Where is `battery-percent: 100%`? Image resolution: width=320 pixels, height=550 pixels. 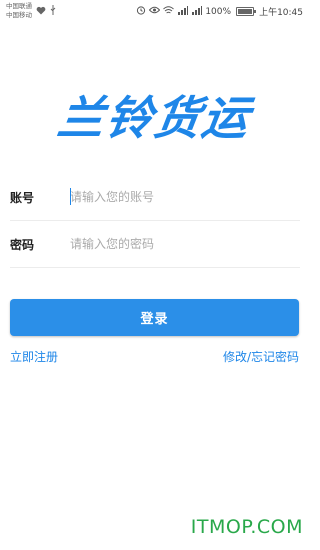 battery-percent: 100% is located at coordinates (218, 11).